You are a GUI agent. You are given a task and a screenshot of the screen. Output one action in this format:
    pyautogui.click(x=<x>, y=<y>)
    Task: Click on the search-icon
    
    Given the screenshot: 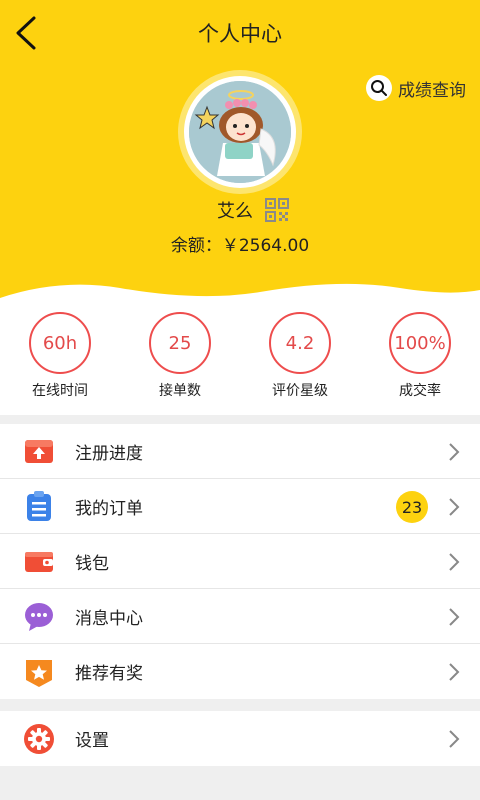 What is the action you would take?
    pyautogui.click(x=379, y=88)
    